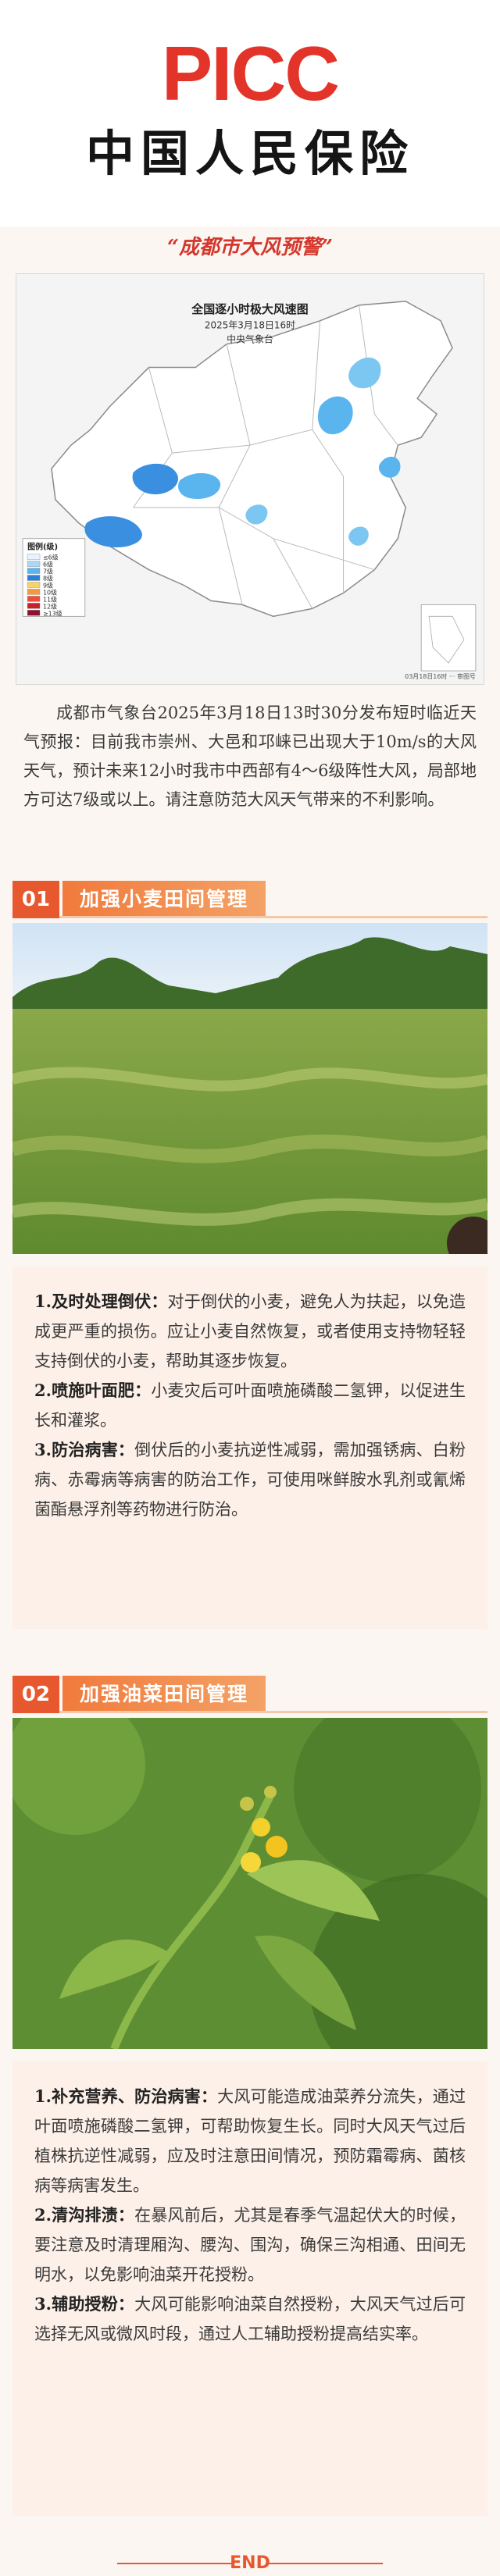 The image size is (500, 2576). Describe the element at coordinates (250, 1088) in the screenshot. I see `wheat-field-photo` at that location.